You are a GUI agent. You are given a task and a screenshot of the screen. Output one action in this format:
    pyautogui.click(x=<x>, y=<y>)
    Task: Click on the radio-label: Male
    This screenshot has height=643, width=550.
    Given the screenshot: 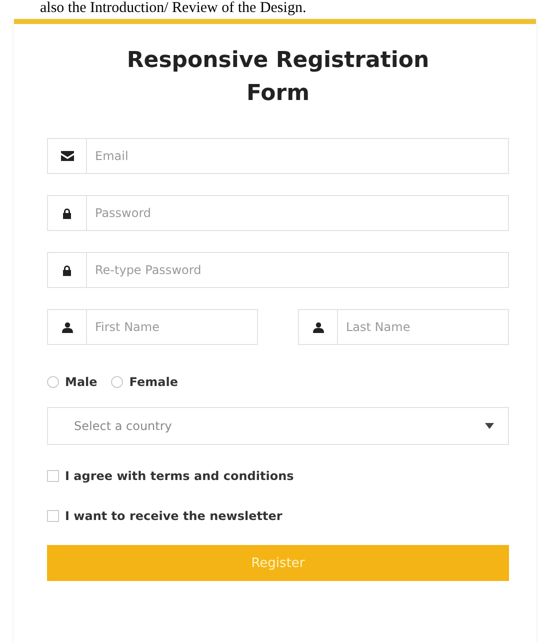 What is the action you would take?
    pyautogui.click(x=81, y=382)
    